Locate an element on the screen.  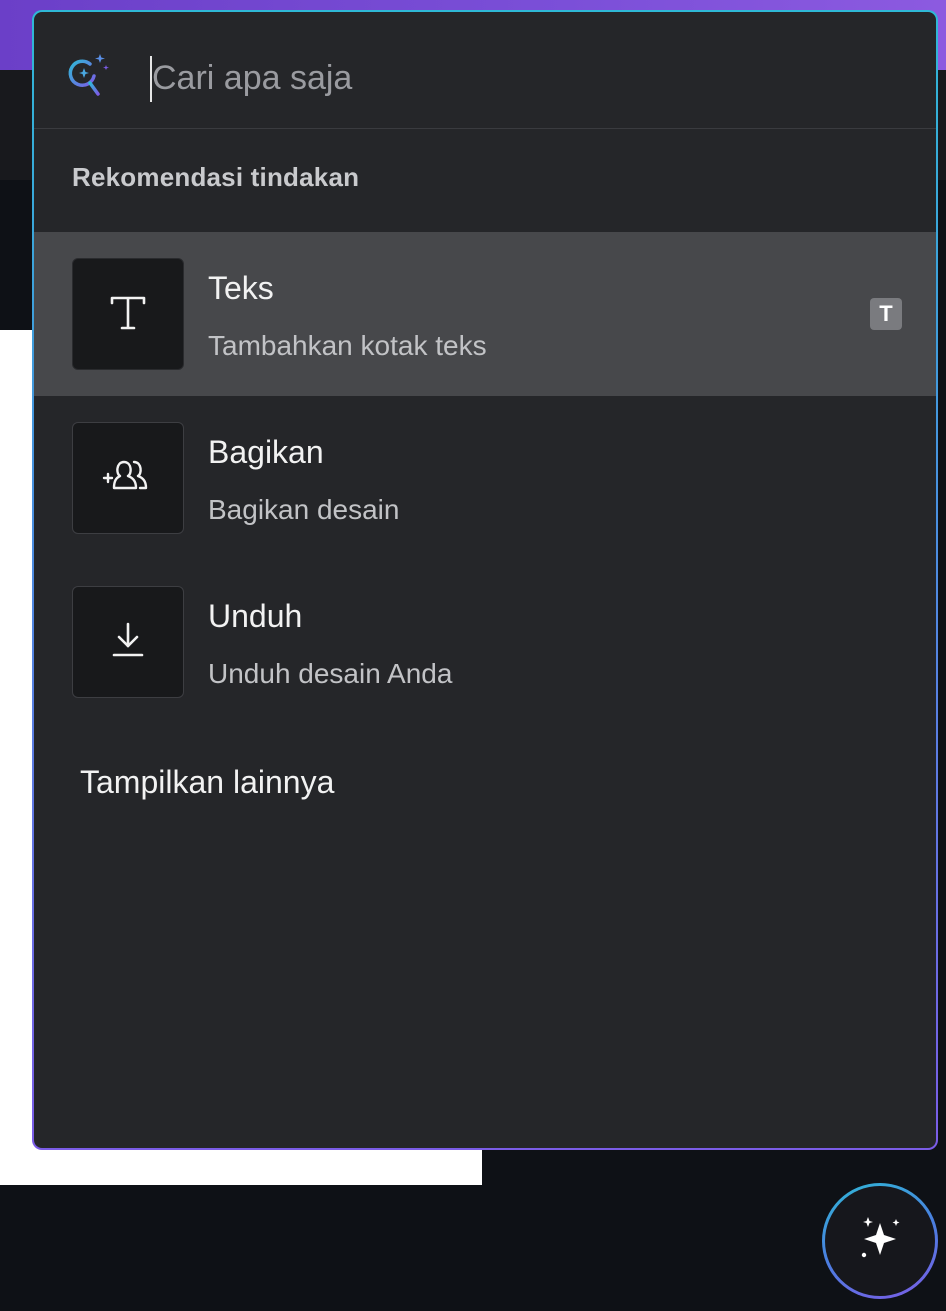
action-title: Bagikan is located at coordinates (266, 452).